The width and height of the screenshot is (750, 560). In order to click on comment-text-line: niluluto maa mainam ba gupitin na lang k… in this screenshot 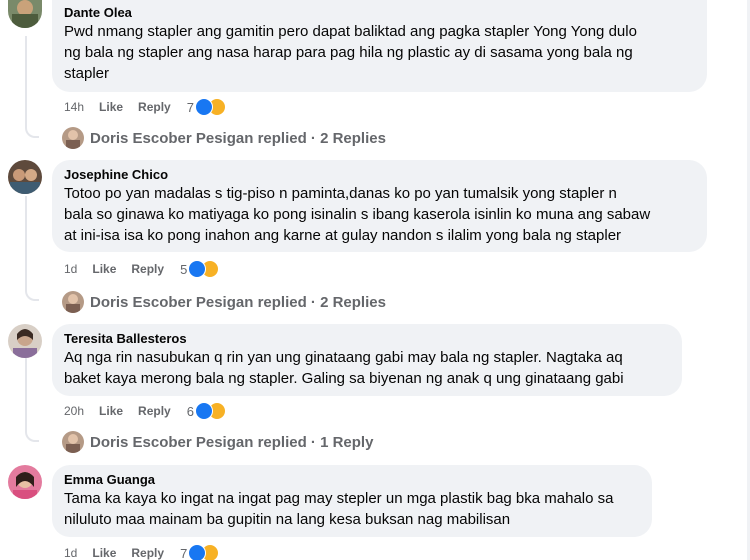, I will do `click(287, 519)`.